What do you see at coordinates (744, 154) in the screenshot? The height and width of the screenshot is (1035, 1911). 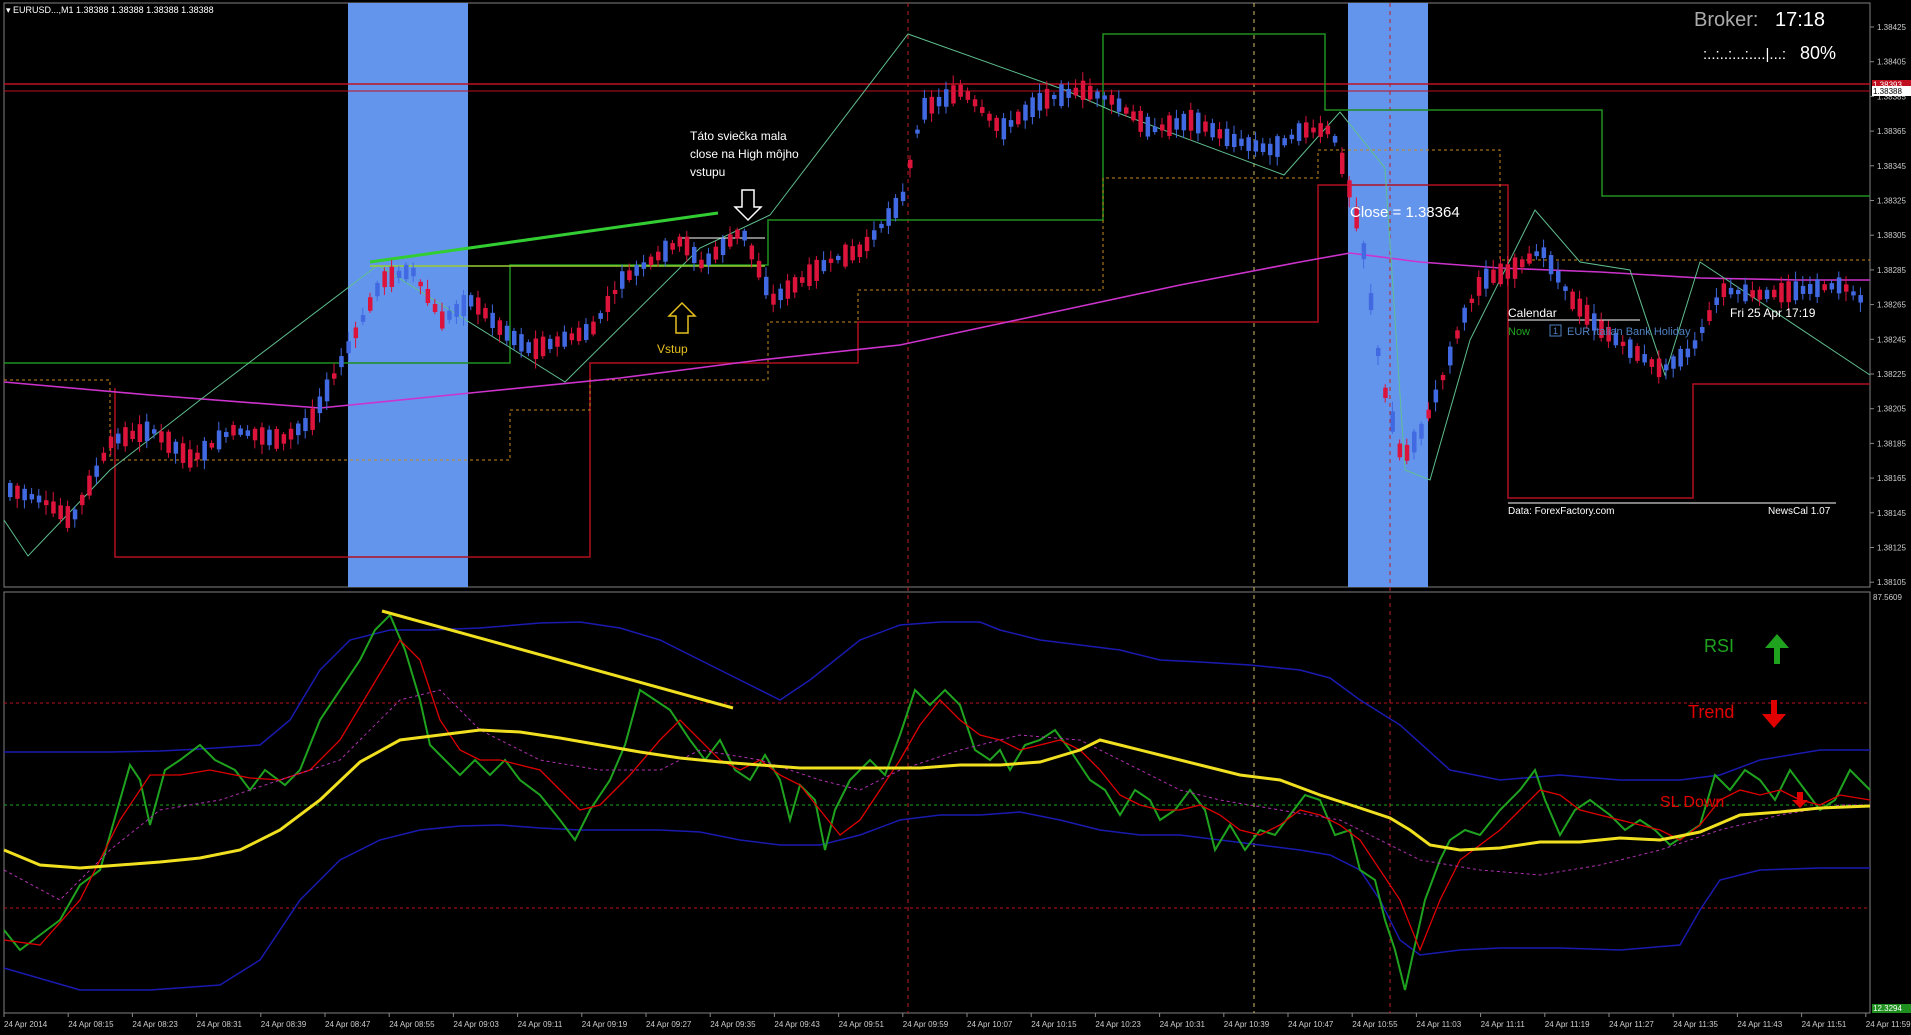 I see `note-line-2: close na High môjho` at bounding box center [744, 154].